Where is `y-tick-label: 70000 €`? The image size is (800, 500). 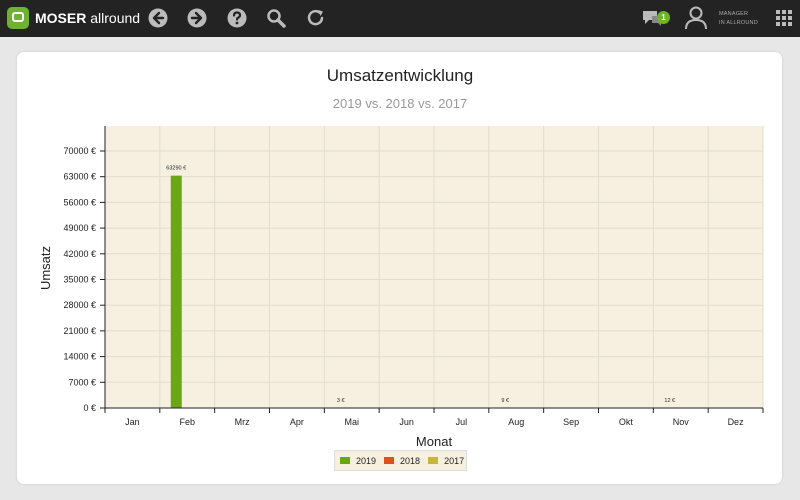
y-tick-label: 70000 € is located at coordinates (79, 151).